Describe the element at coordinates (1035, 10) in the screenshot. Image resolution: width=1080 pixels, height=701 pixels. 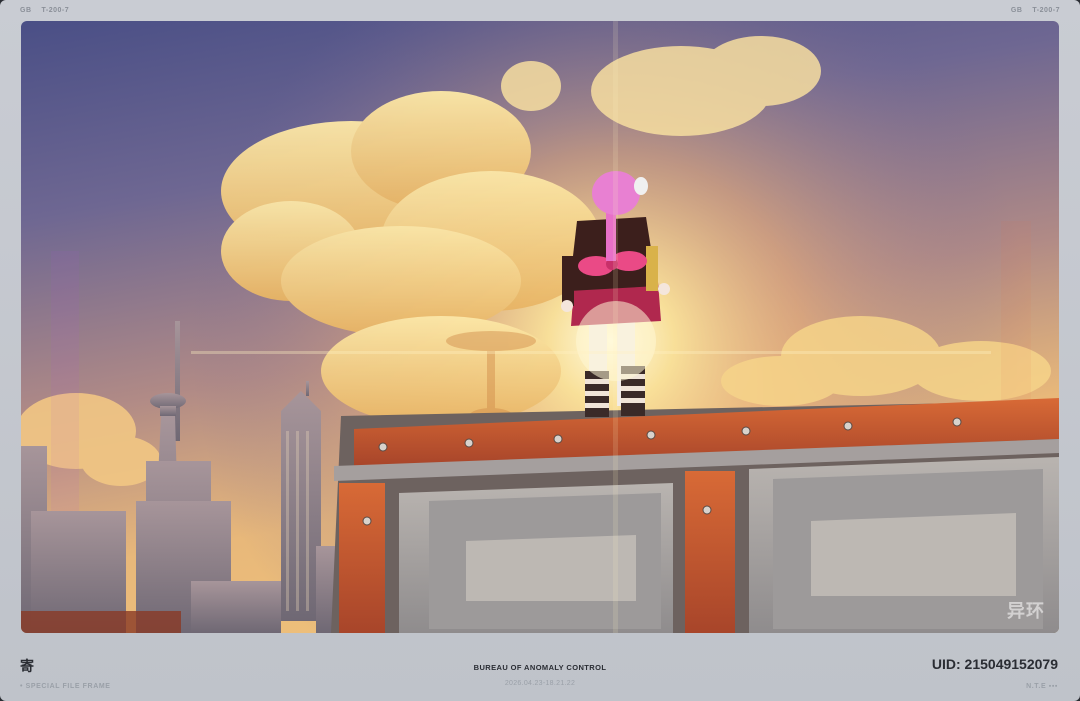
I see `header-right-code: GB T-200-7` at that location.